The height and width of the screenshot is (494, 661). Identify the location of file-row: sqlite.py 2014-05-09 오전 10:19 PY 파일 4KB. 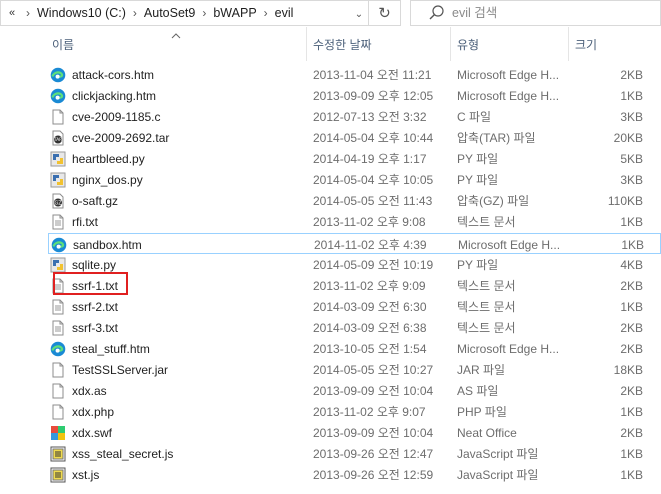
(354, 264).